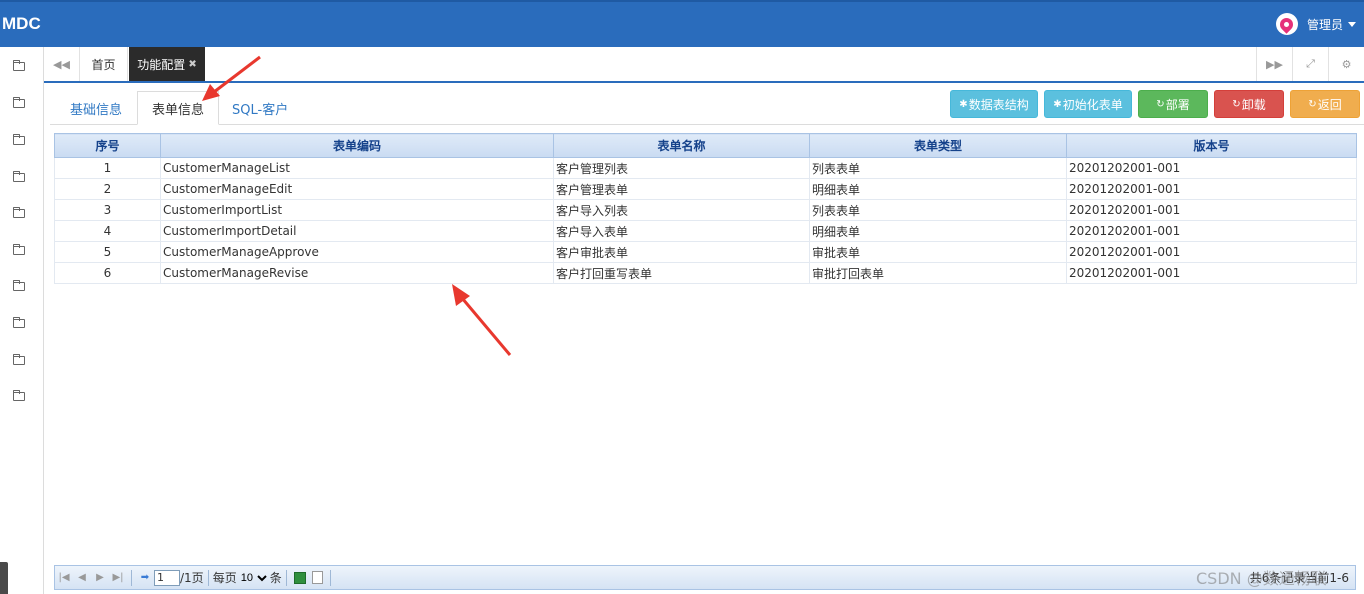 This screenshot has width=1364, height=594. What do you see at coordinates (145, 577) in the screenshot?
I see `go-page-icon: ➡` at bounding box center [145, 577].